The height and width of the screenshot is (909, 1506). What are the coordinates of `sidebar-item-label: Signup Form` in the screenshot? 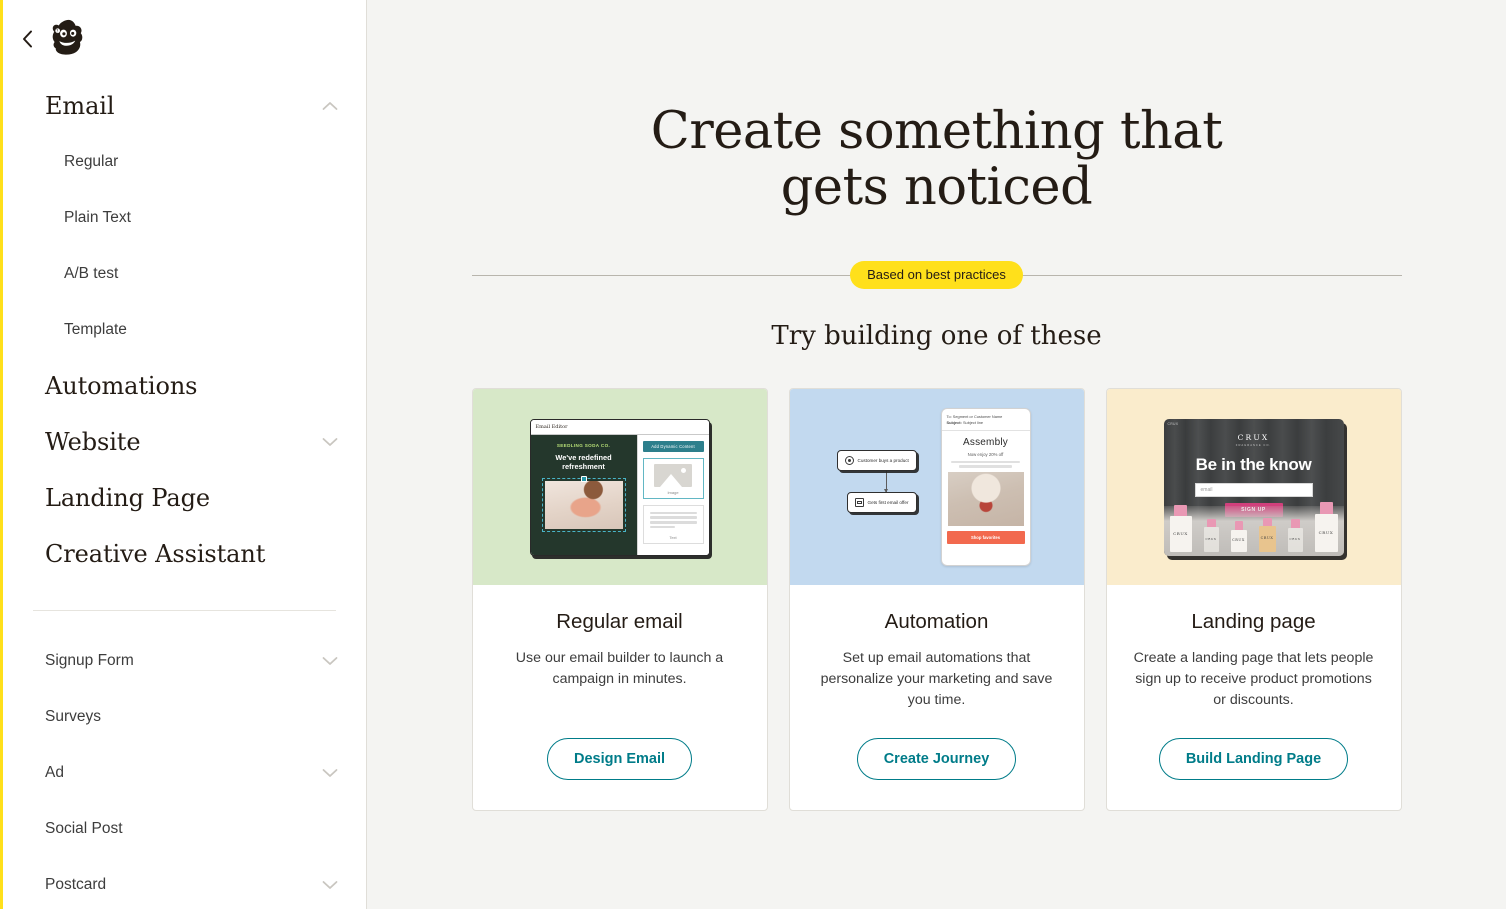 It's located at (89, 660).